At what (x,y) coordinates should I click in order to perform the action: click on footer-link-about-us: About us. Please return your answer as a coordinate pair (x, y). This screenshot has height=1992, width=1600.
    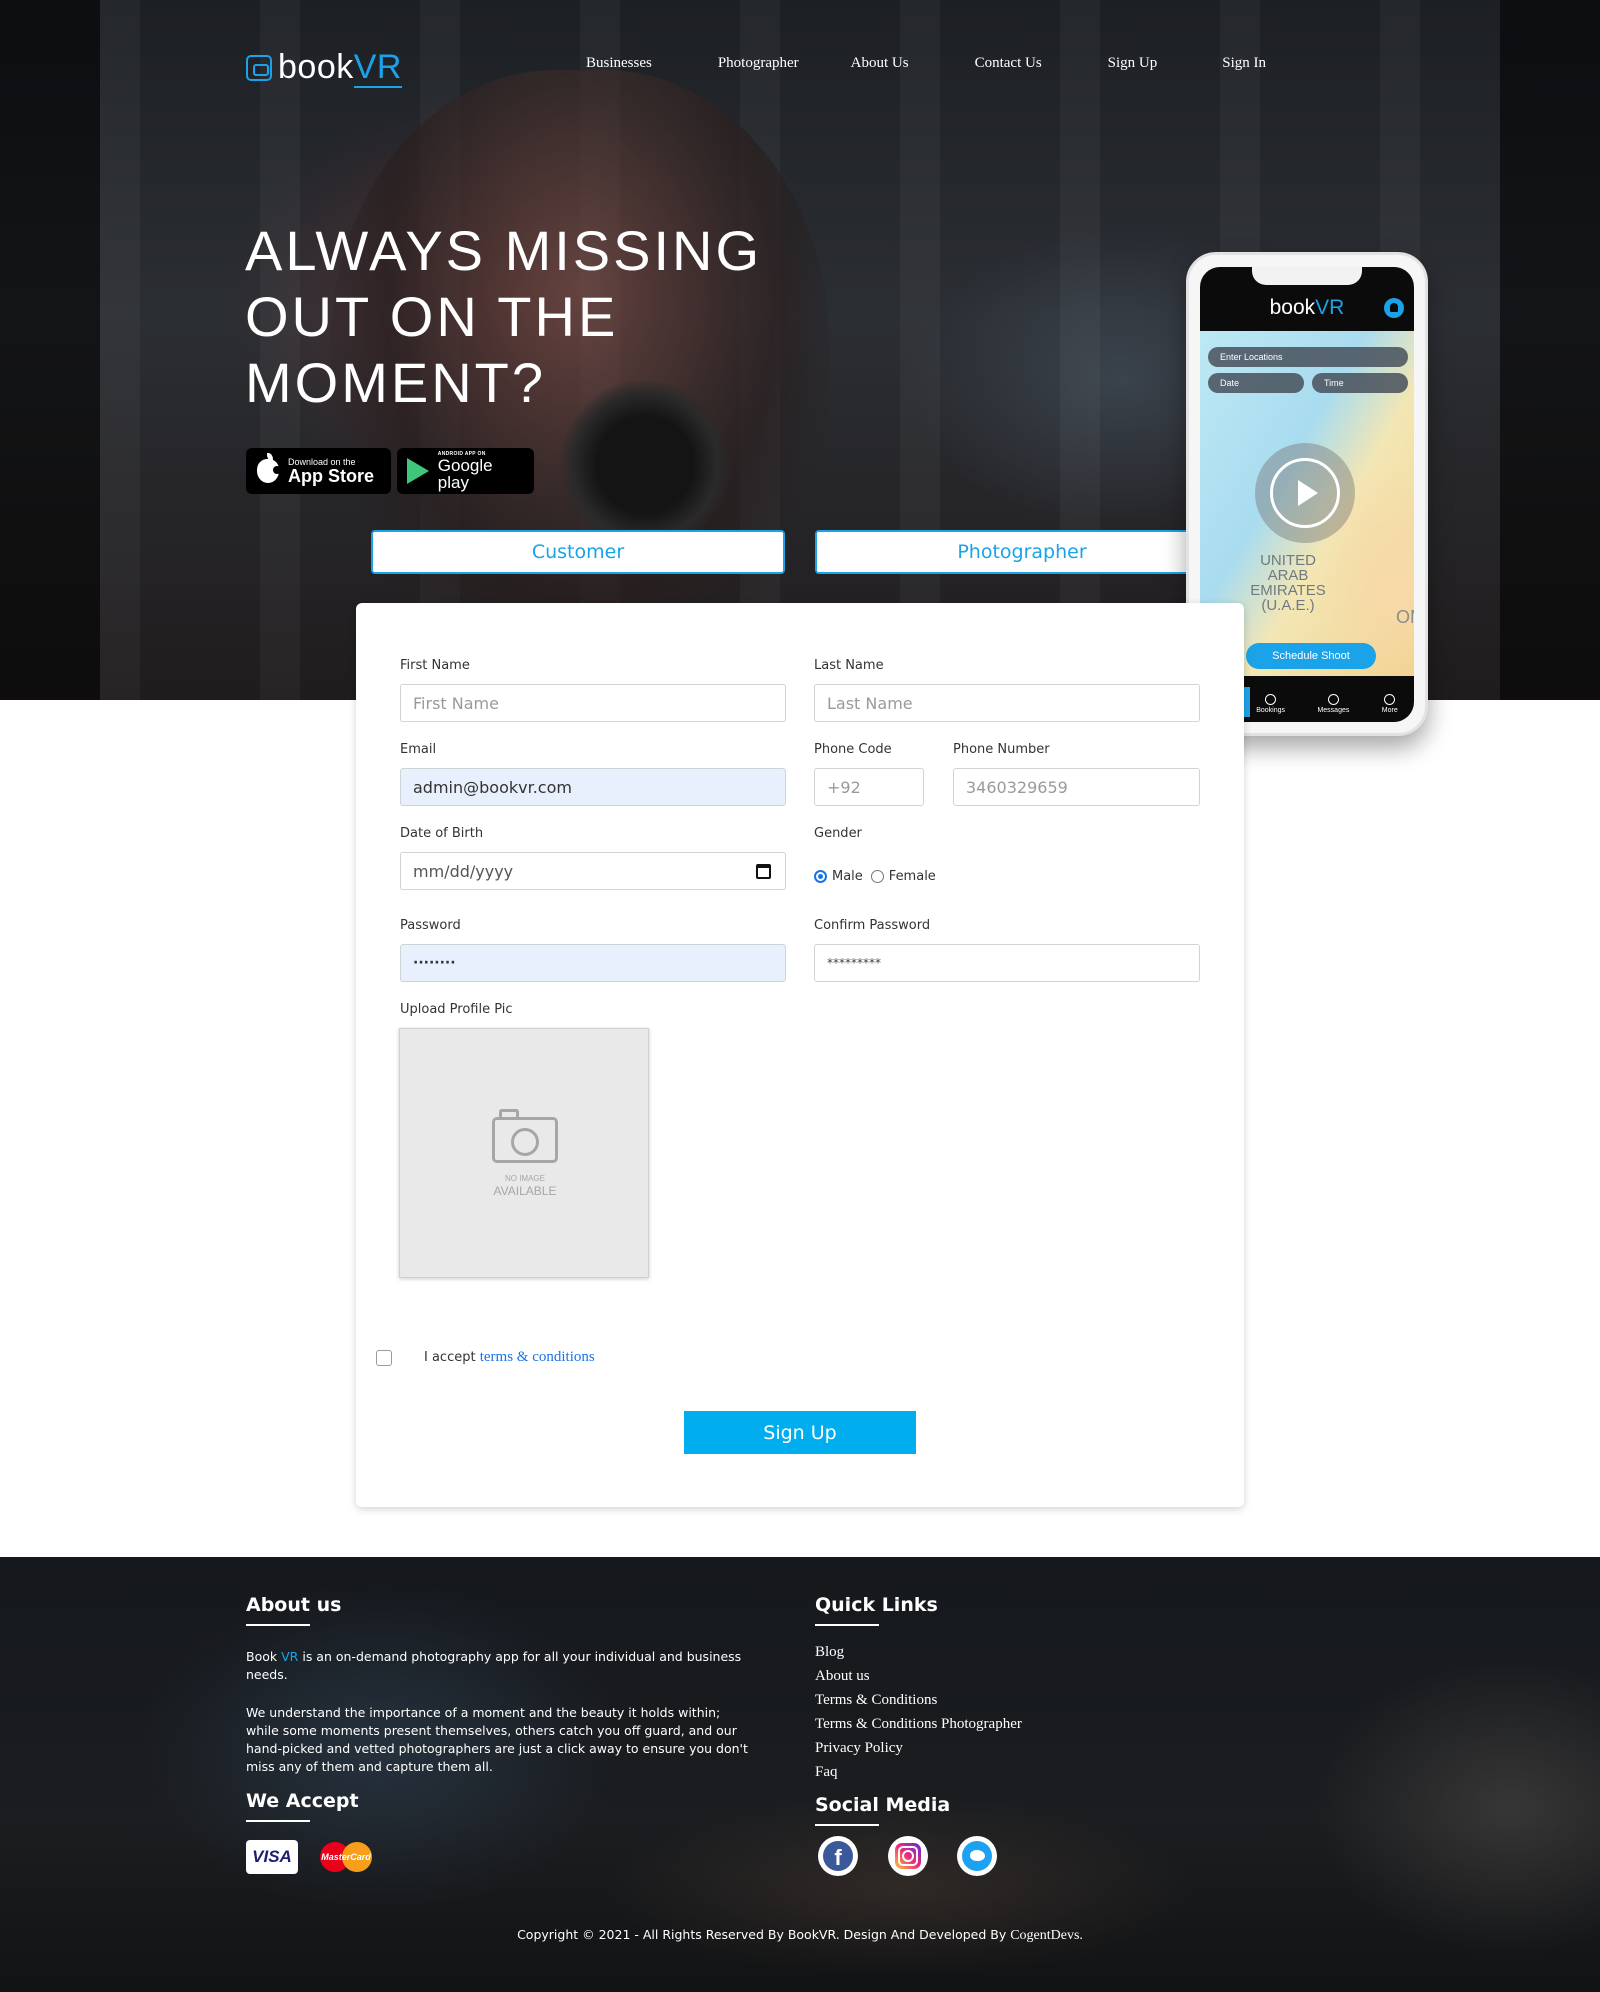
    Looking at the image, I should click on (918, 1676).